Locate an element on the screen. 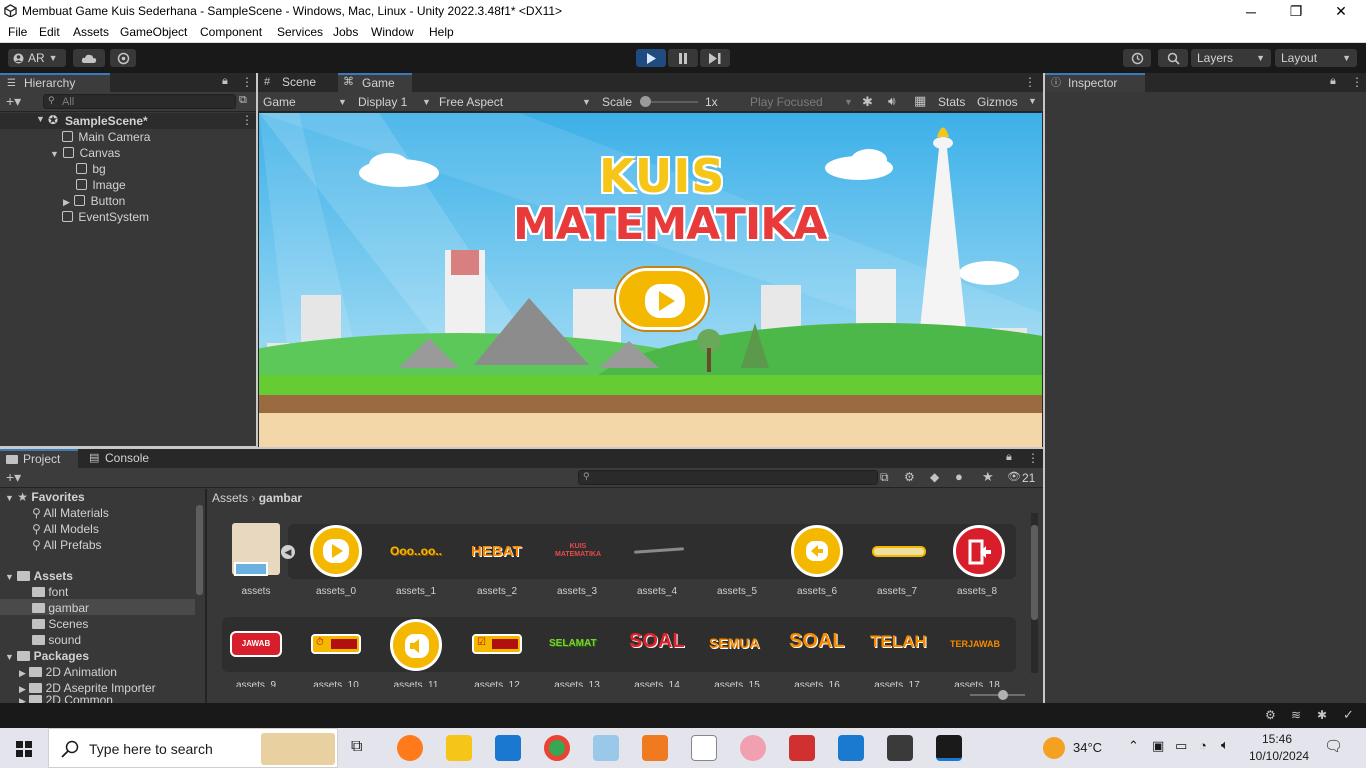  document-icon is located at coordinates (704, 748).